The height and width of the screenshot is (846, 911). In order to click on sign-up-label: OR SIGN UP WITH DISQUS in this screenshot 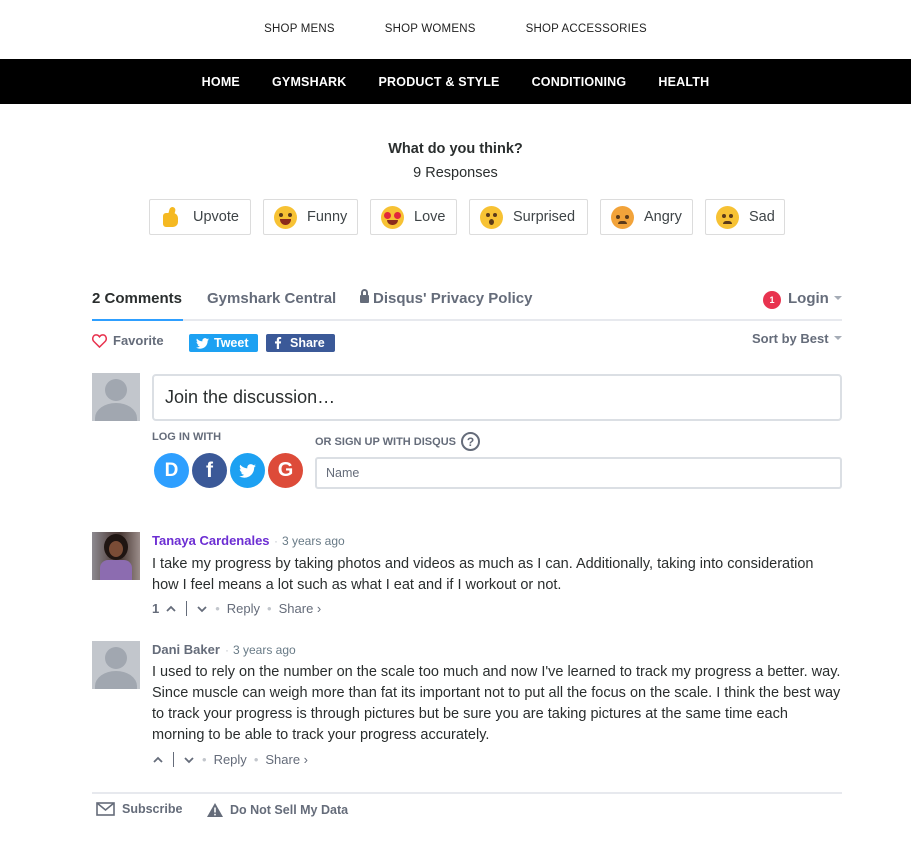, I will do `click(385, 442)`.